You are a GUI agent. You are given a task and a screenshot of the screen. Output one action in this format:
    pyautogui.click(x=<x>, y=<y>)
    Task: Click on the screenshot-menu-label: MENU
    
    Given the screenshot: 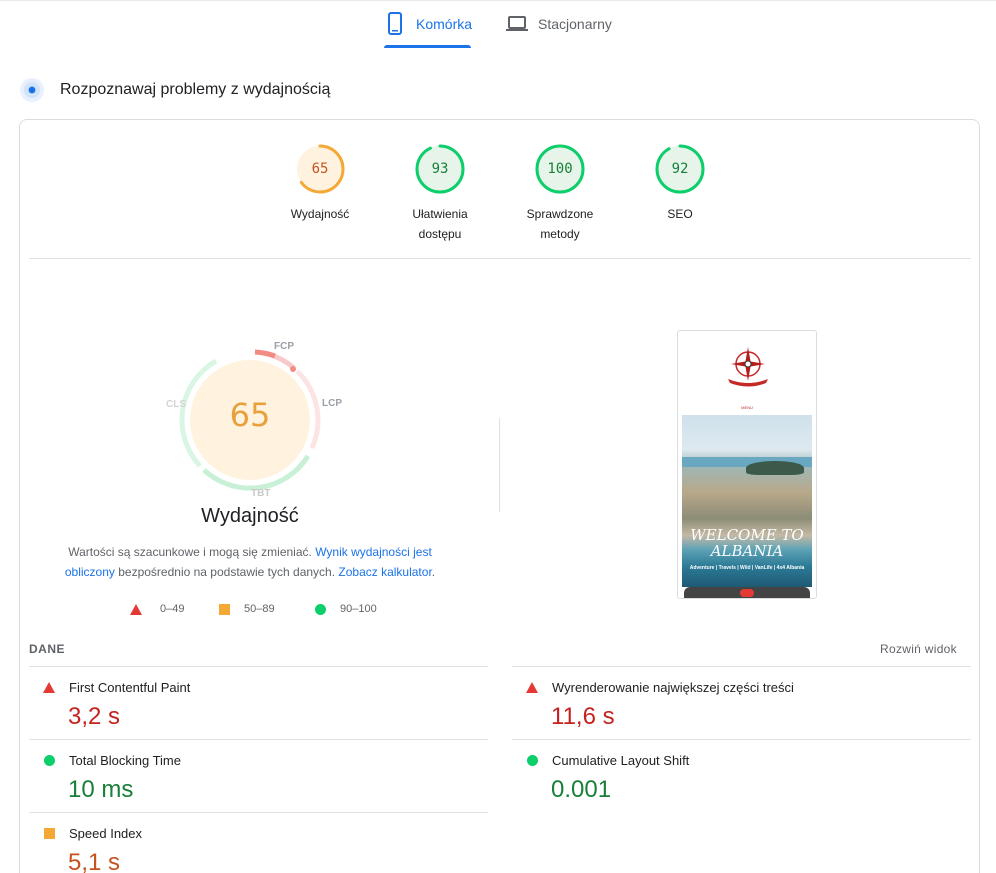 What is the action you would take?
    pyautogui.click(x=747, y=407)
    